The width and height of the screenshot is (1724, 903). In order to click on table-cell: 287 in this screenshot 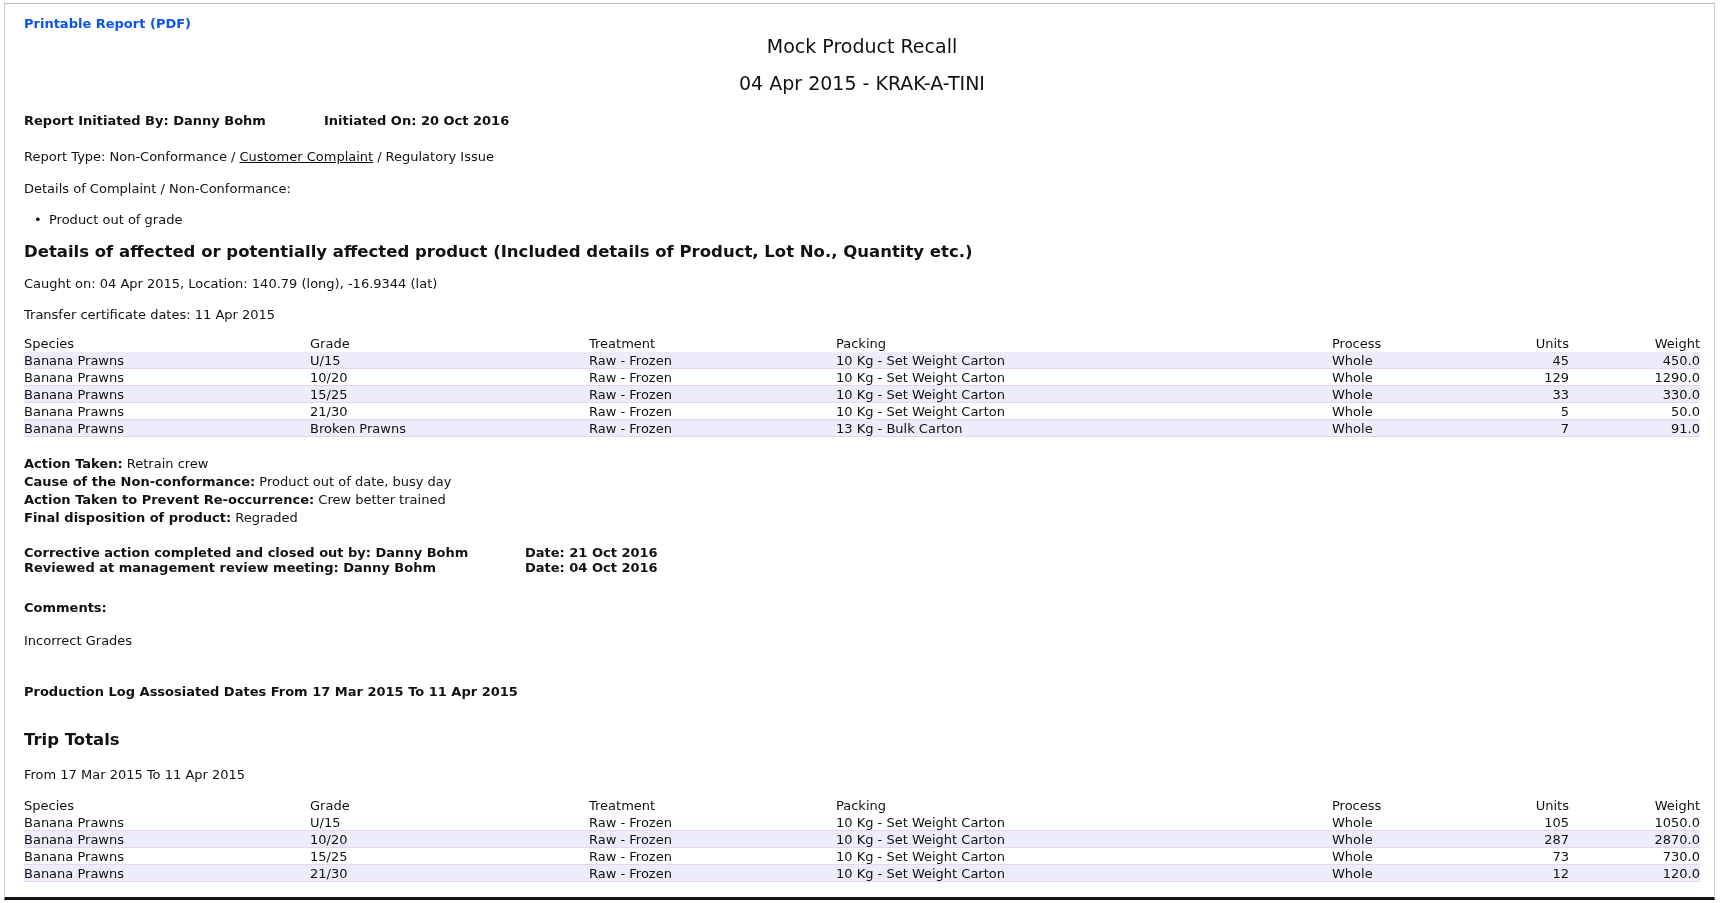, I will do `click(1556, 840)`.